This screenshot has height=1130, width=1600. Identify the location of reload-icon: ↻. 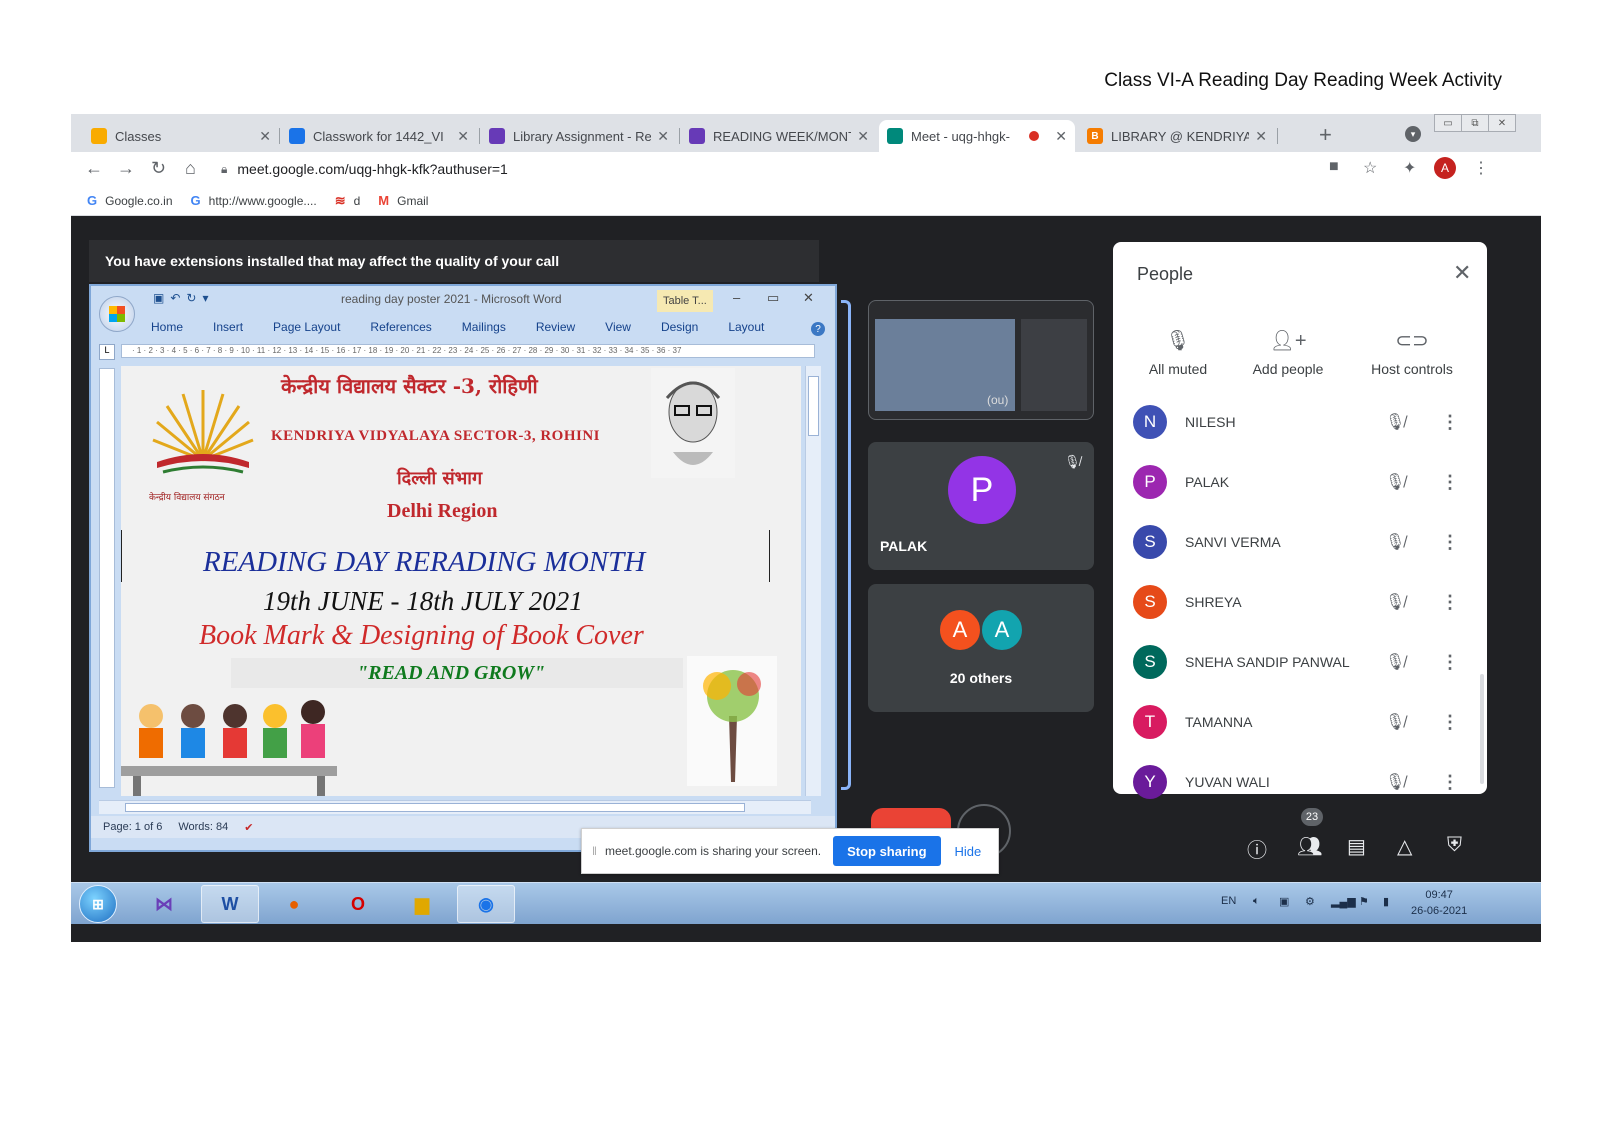
(158, 168).